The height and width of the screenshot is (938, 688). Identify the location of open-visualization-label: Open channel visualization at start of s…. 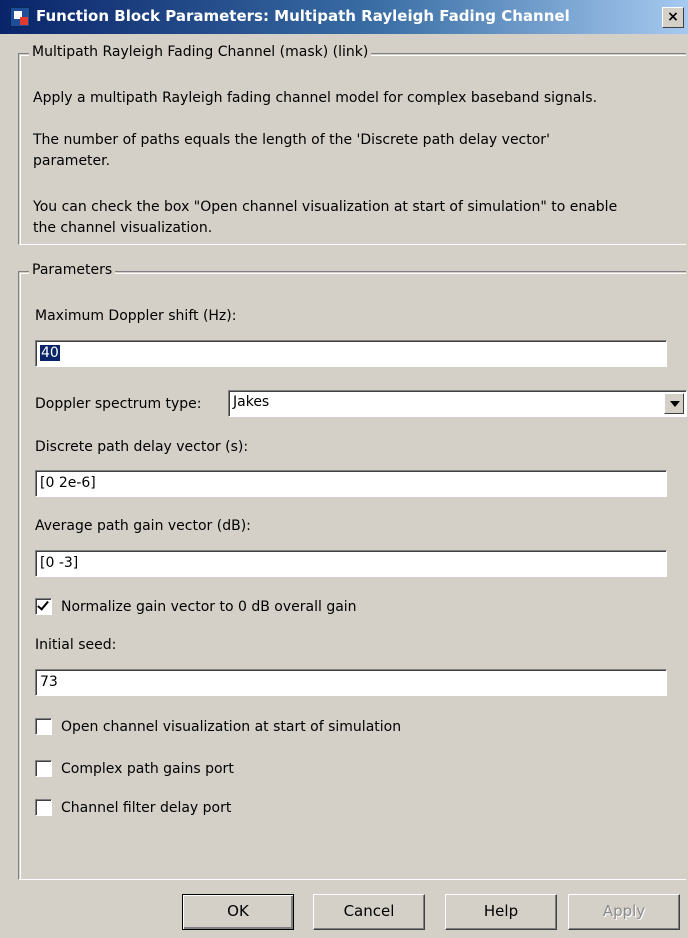
(231, 726).